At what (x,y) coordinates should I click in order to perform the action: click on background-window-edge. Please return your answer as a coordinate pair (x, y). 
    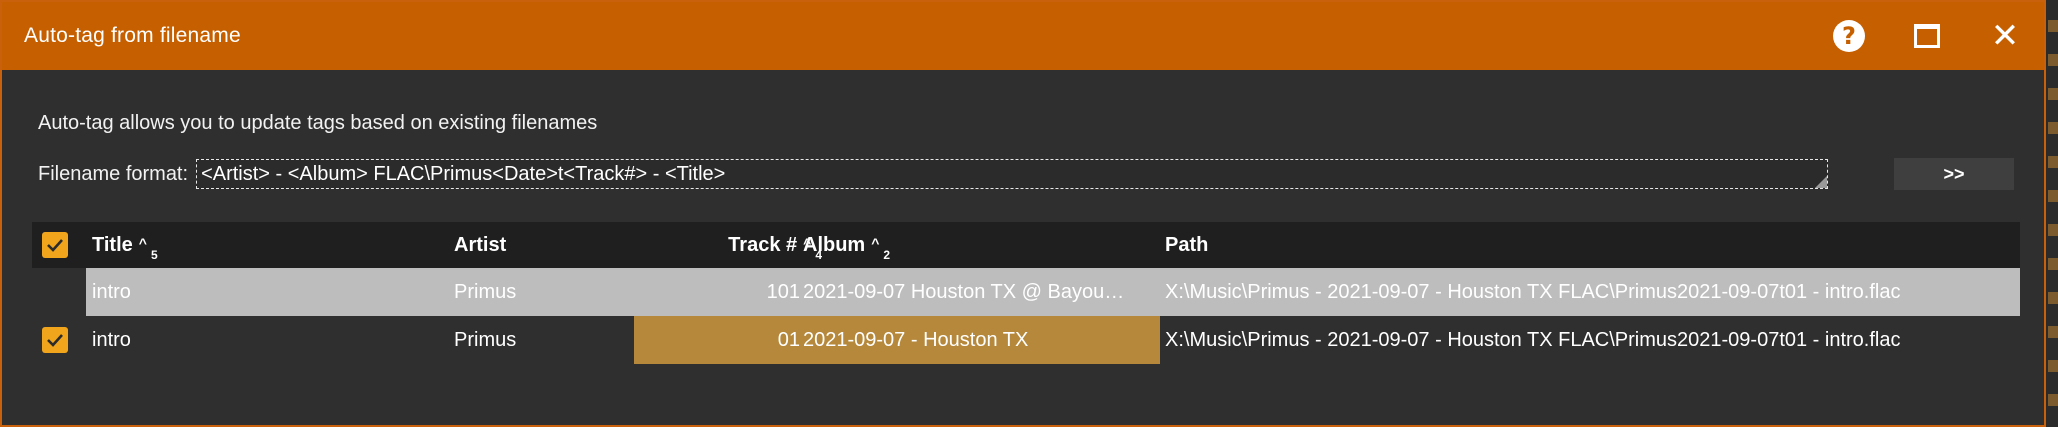
    Looking at the image, I should click on (2051, 213).